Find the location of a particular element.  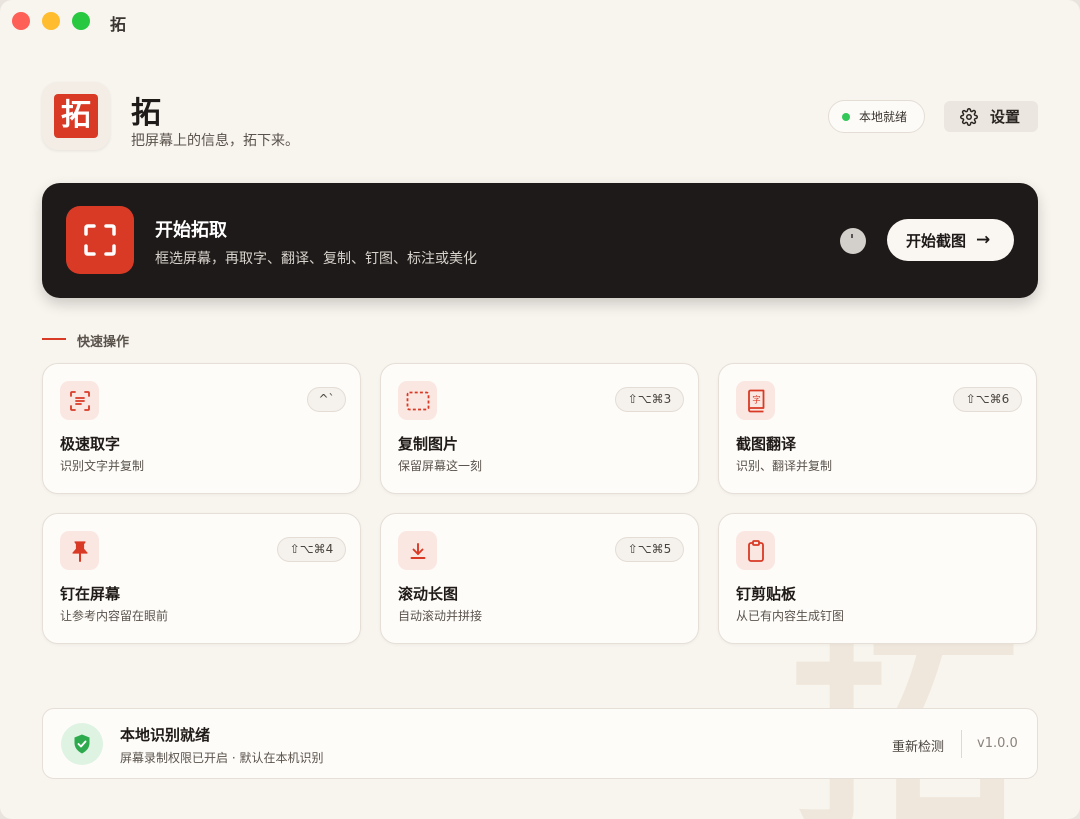

settings-button: 设置 is located at coordinates (991, 116).